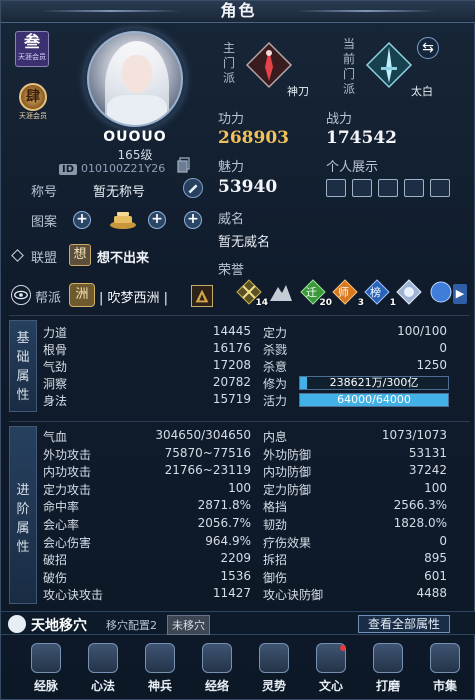 This screenshot has height=700, width=475. What do you see at coordinates (445, 658) in the screenshot?
I see `market-icon` at bounding box center [445, 658].